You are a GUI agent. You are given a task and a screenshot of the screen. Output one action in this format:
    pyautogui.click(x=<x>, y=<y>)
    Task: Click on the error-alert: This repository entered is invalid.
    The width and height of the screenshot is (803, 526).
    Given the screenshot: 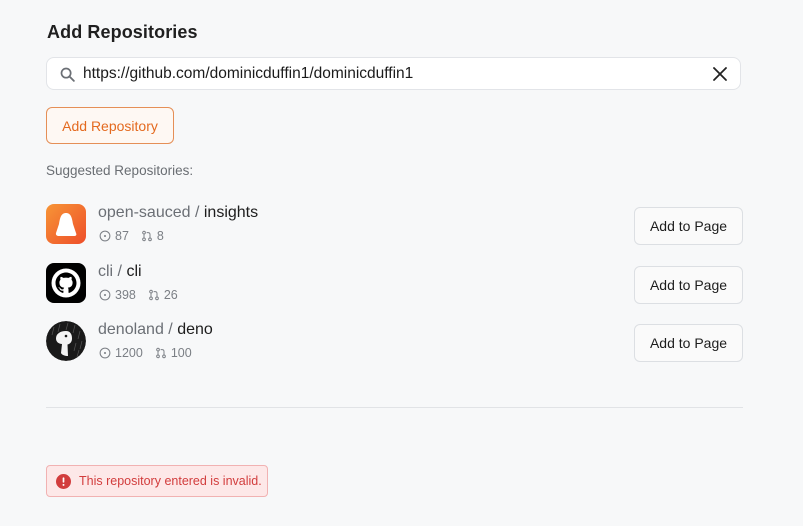 What is the action you would take?
    pyautogui.click(x=157, y=481)
    